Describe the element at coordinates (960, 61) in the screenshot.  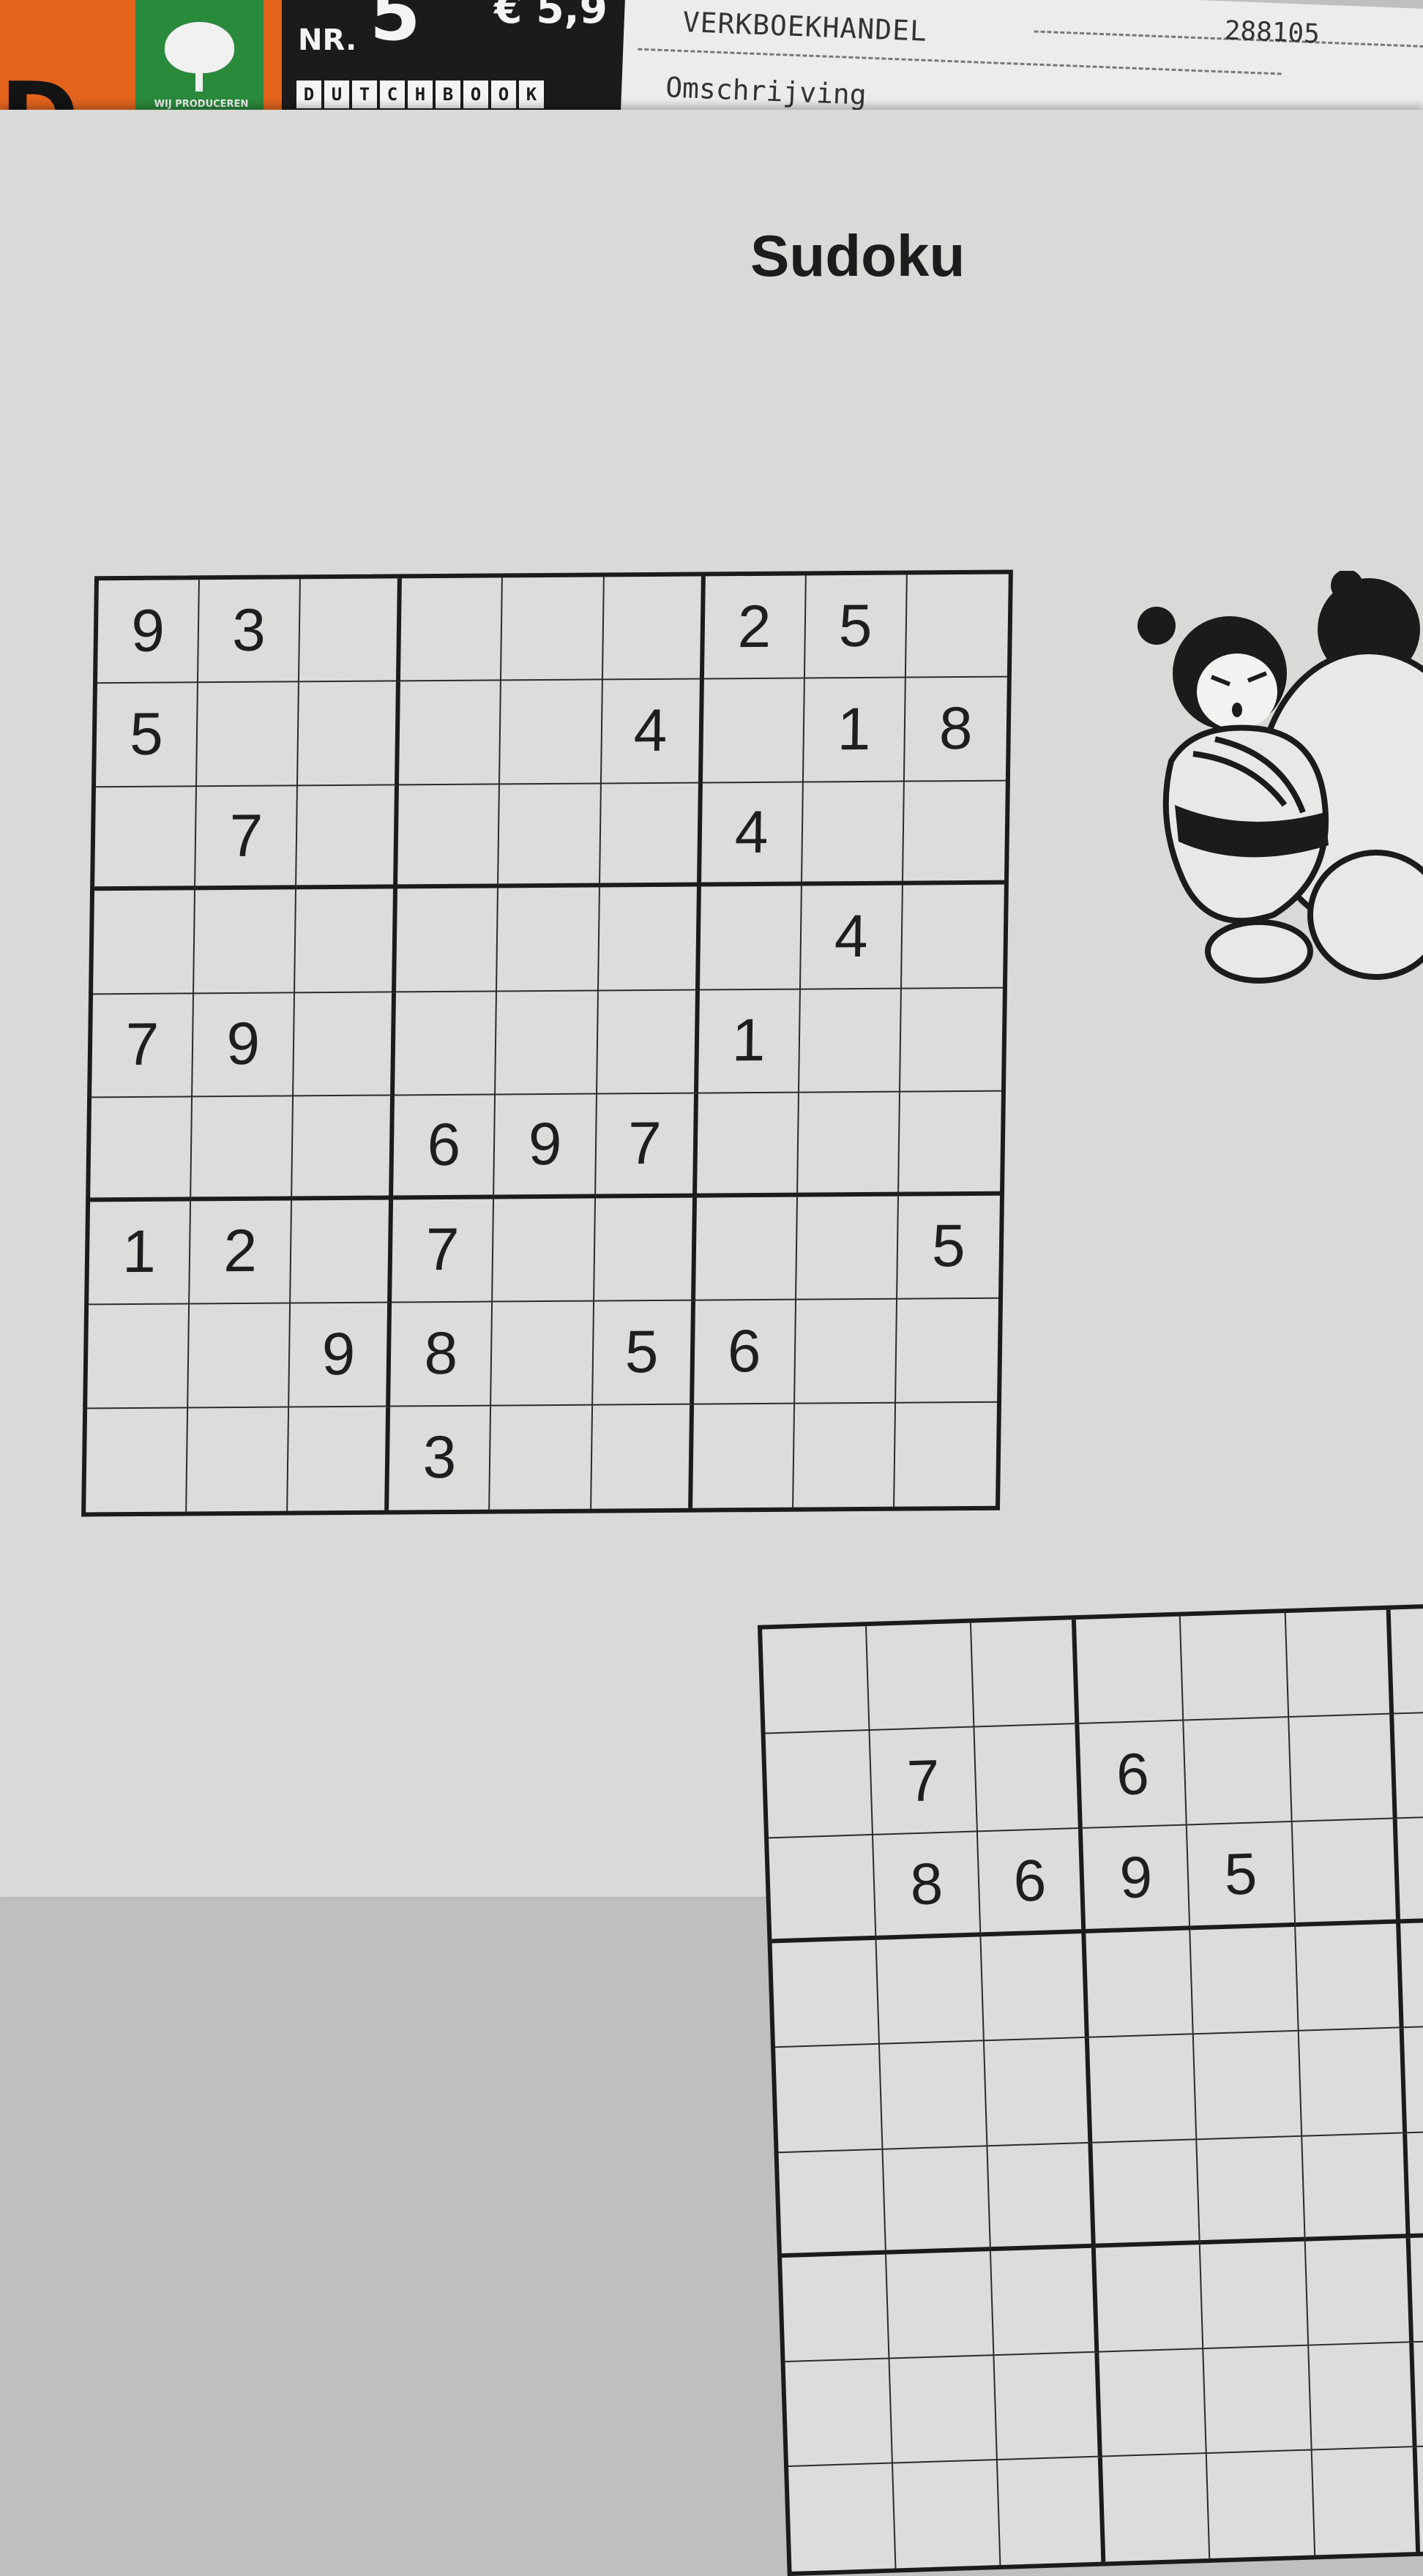
I see `receipt-divider` at that location.